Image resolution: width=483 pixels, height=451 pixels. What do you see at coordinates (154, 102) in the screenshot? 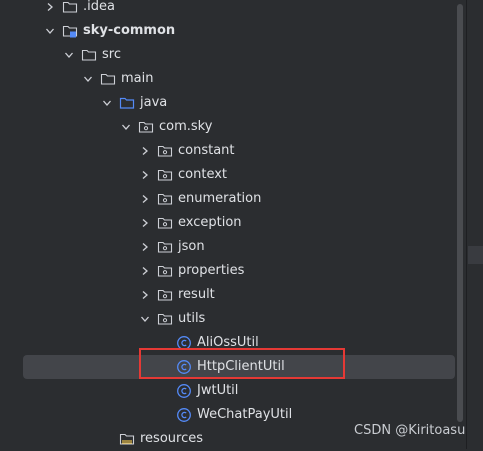
I see `tree-item-label: java` at bounding box center [154, 102].